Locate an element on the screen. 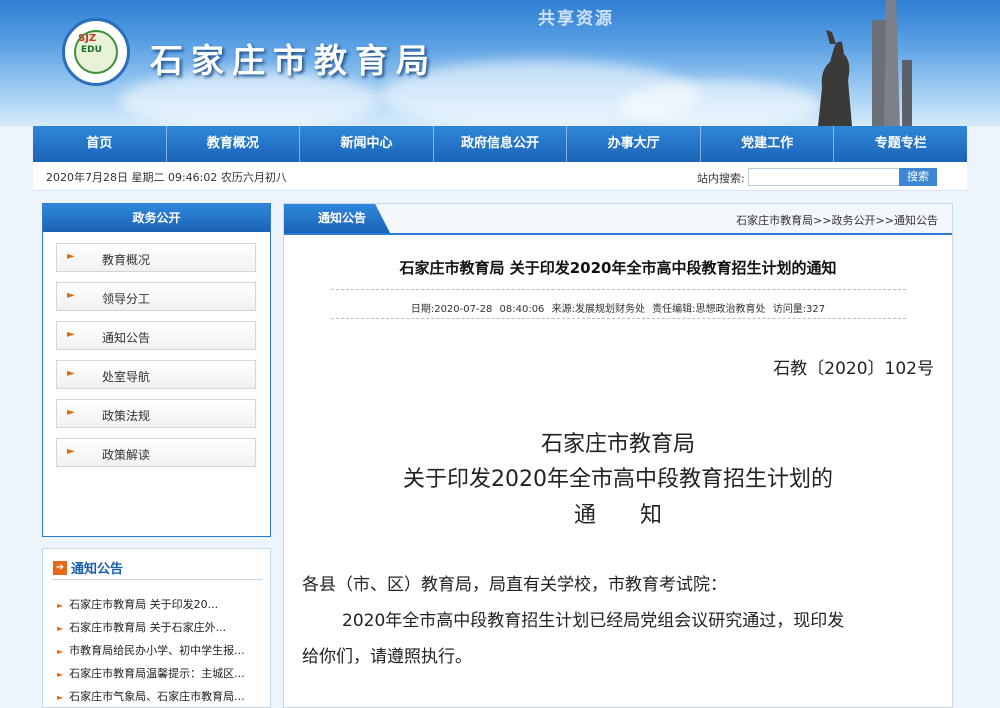 This screenshot has width=1000, height=708. sidebar-item-policies: ► 政策法规 is located at coordinates (156, 413).